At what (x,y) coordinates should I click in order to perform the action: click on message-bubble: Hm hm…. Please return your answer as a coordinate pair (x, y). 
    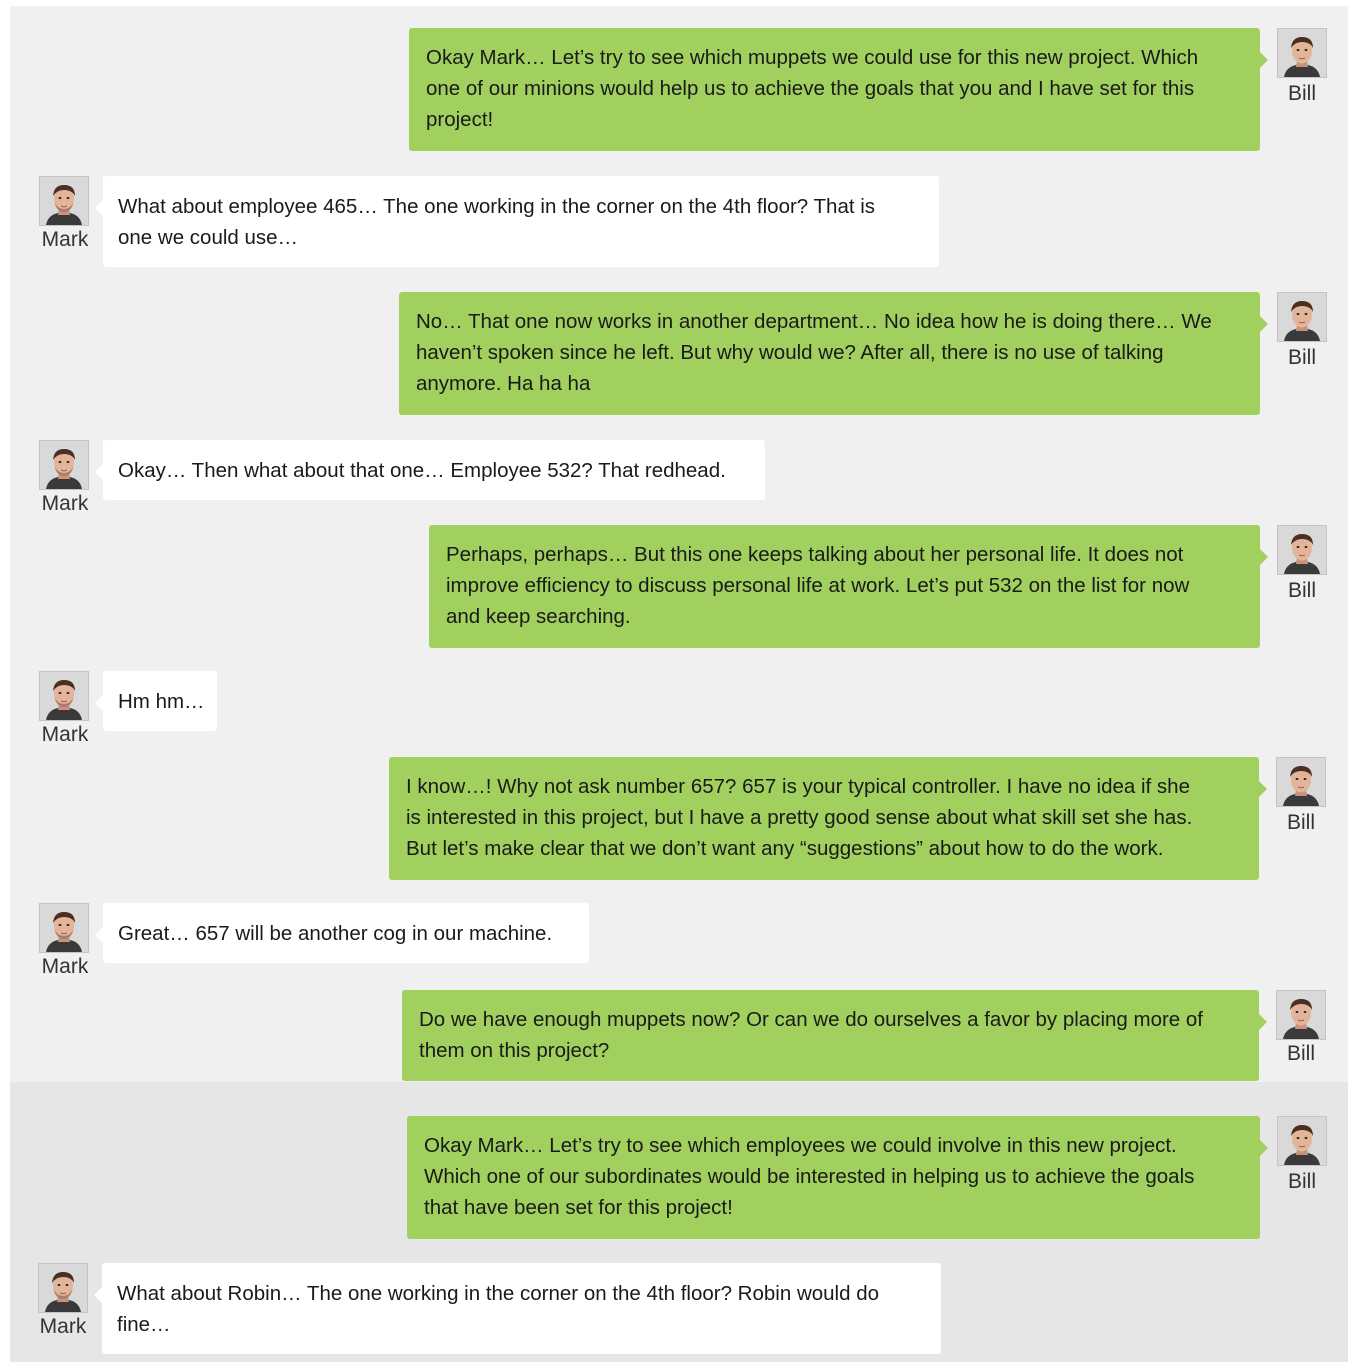
    Looking at the image, I should click on (156, 701).